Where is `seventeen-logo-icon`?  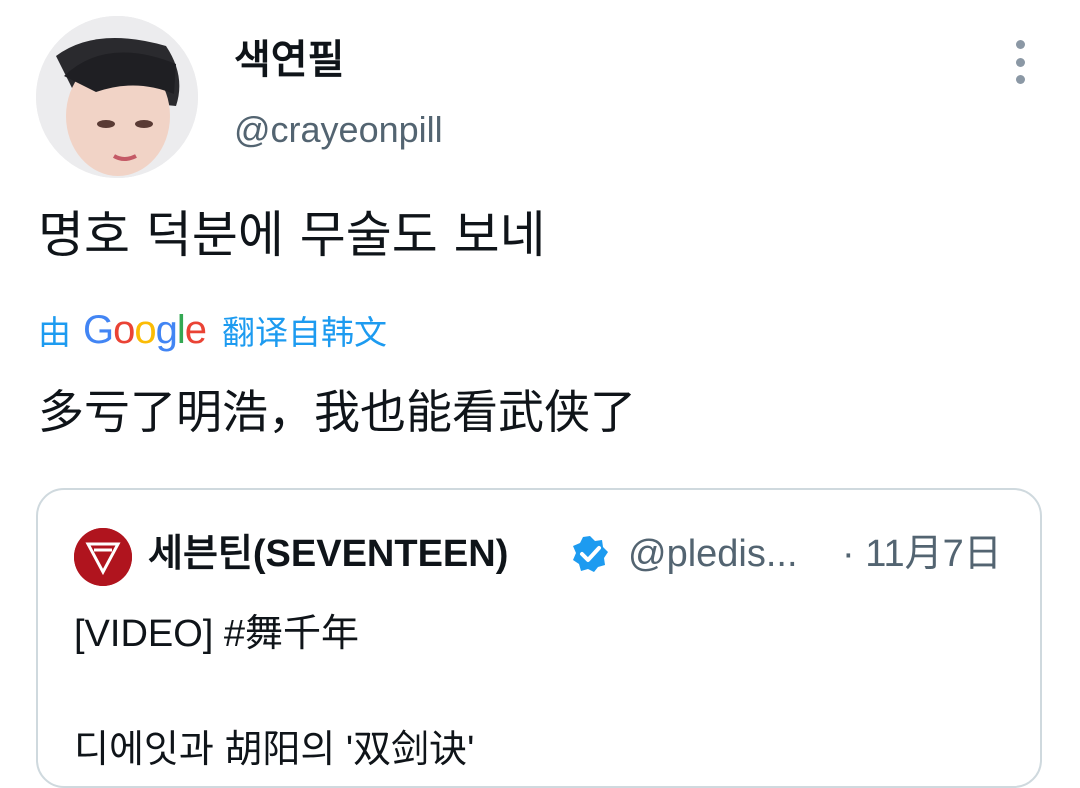 seventeen-logo-icon is located at coordinates (103, 557).